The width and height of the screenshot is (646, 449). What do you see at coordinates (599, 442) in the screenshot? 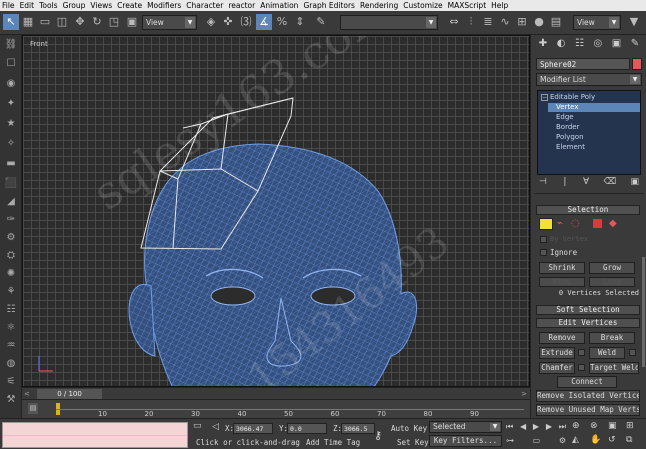
I see `pan-icon: ✋` at bounding box center [599, 442].